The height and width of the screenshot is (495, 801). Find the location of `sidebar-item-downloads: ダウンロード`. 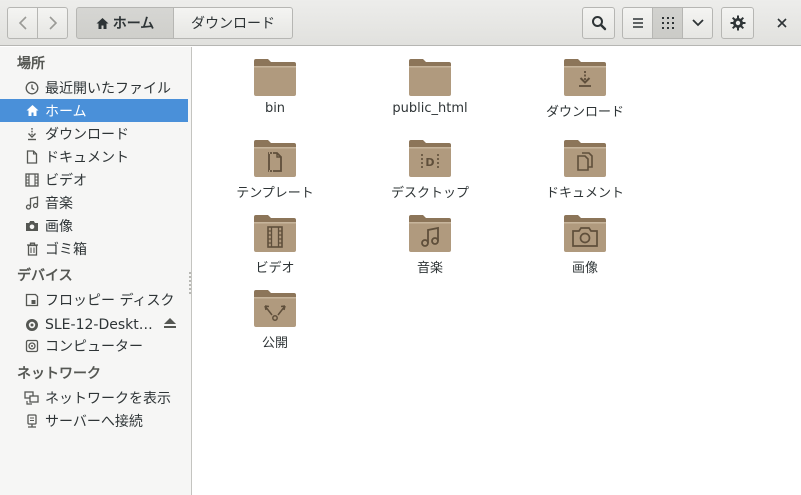

sidebar-item-downloads: ダウンロード is located at coordinates (94, 133).